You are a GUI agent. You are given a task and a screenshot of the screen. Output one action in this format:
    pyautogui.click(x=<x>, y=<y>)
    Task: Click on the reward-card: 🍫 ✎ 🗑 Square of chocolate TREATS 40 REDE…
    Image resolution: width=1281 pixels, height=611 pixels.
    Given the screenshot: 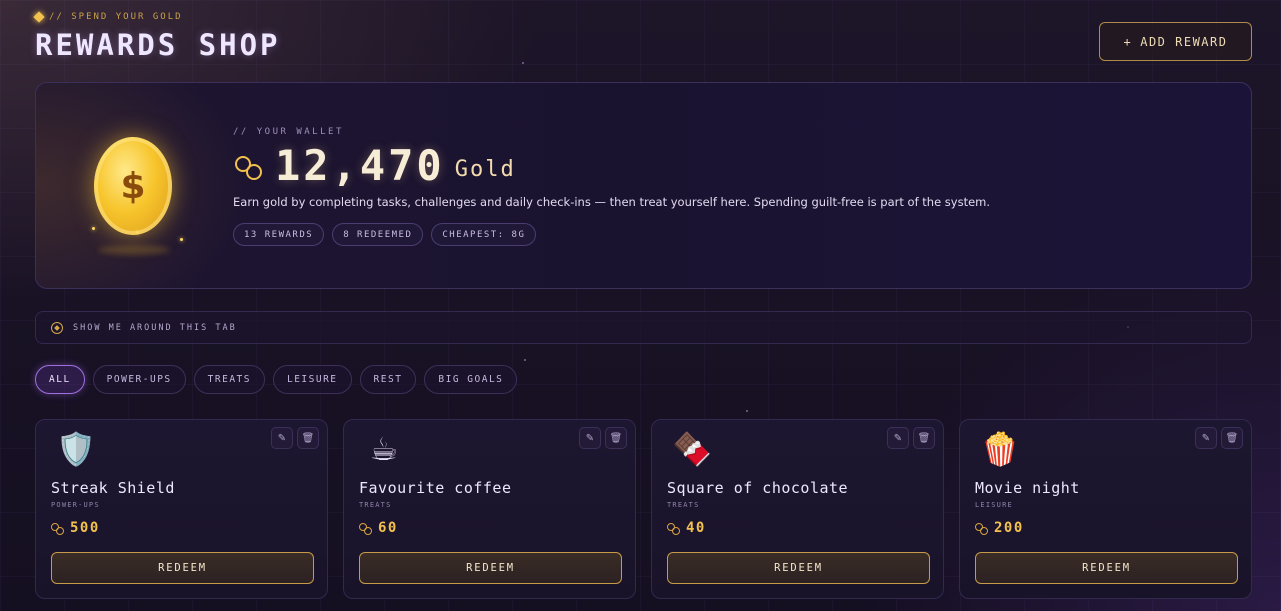 What is the action you would take?
    pyautogui.click(x=797, y=509)
    